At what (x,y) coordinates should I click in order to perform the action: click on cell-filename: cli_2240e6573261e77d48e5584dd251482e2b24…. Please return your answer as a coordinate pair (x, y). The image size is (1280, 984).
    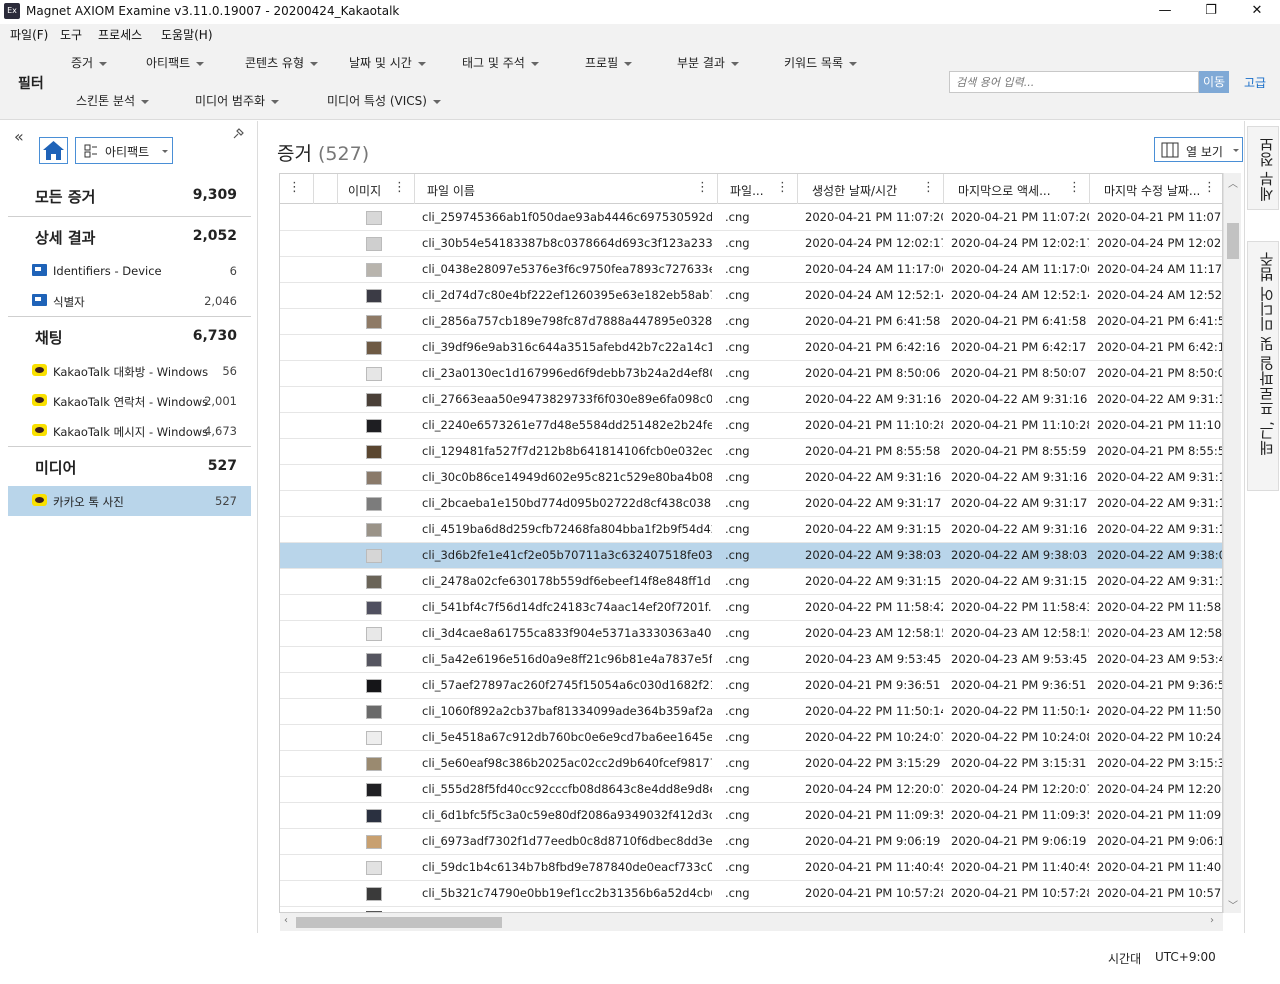
    Looking at the image, I should click on (567, 425).